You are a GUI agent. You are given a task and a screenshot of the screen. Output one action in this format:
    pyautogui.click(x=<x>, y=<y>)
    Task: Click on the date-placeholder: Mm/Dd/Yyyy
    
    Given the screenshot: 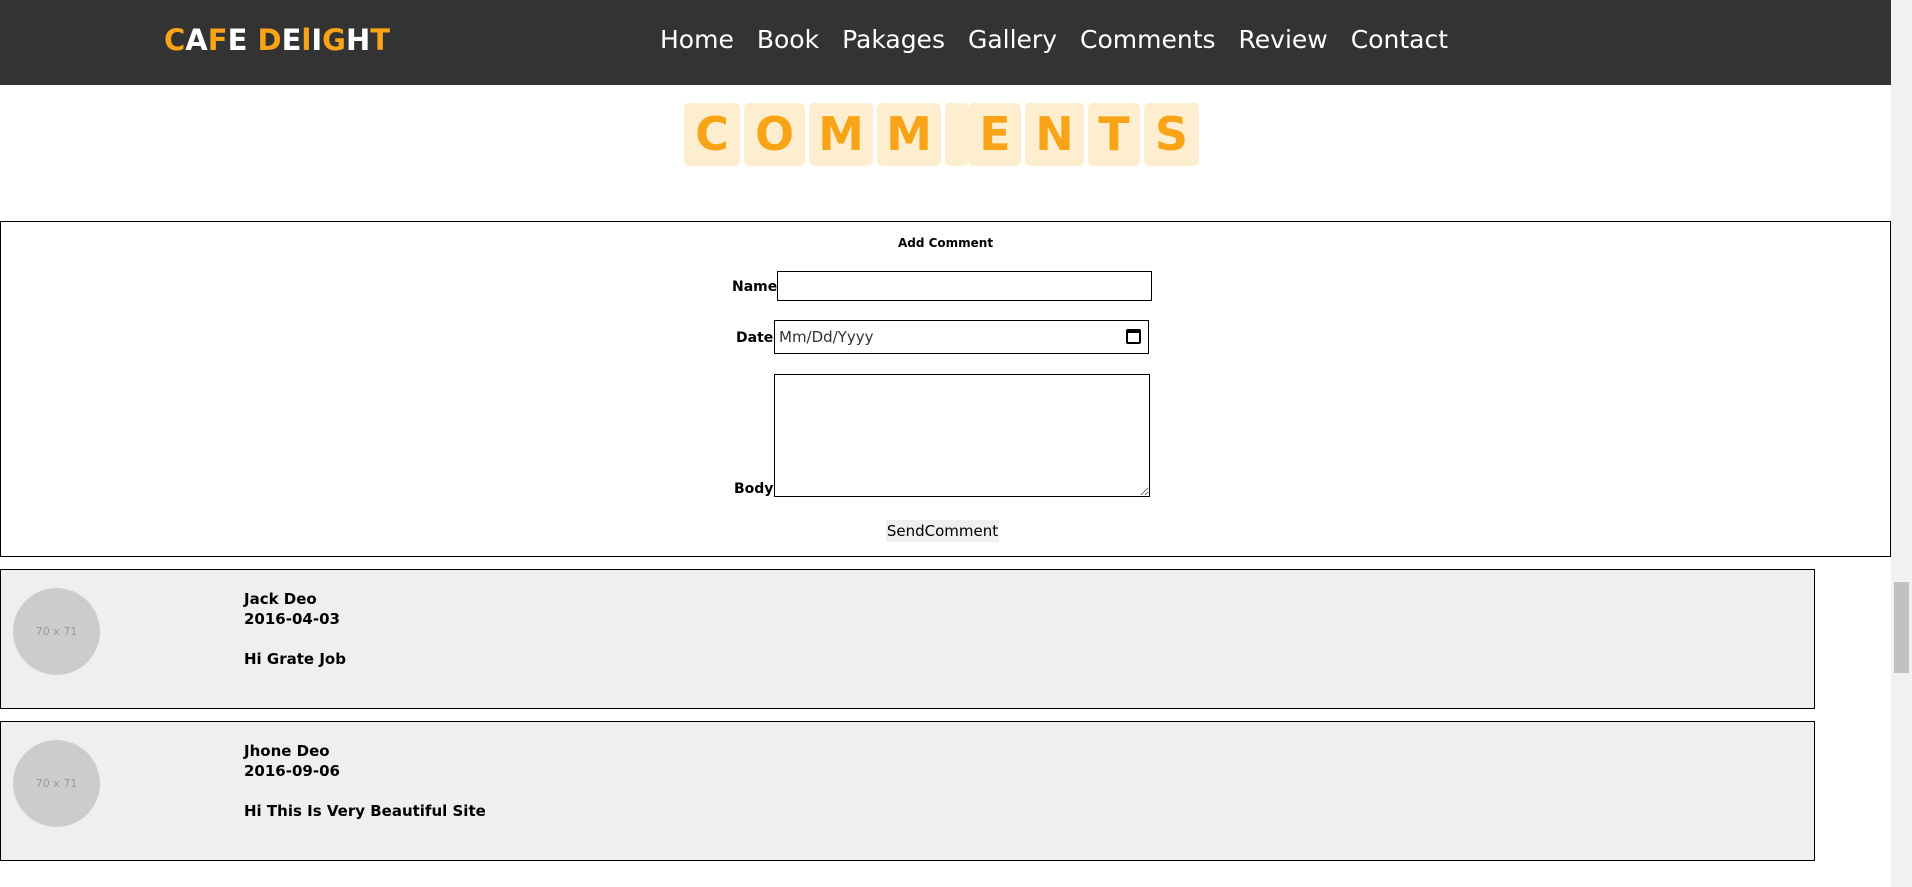 What is the action you would take?
    pyautogui.click(x=826, y=337)
    